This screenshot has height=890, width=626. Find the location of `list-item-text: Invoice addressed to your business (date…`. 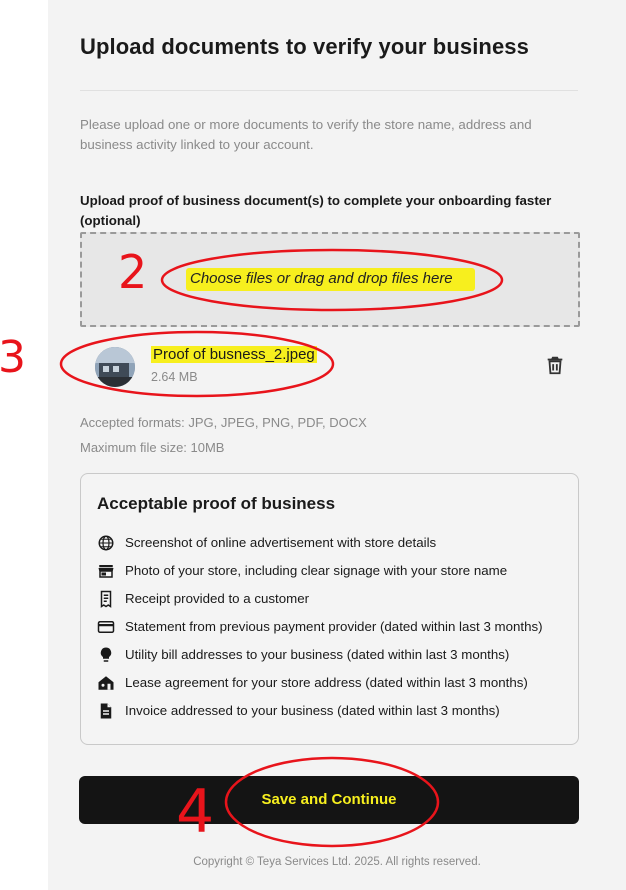

list-item-text: Invoice addressed to your business (date… is located at coordinates (312, 710).